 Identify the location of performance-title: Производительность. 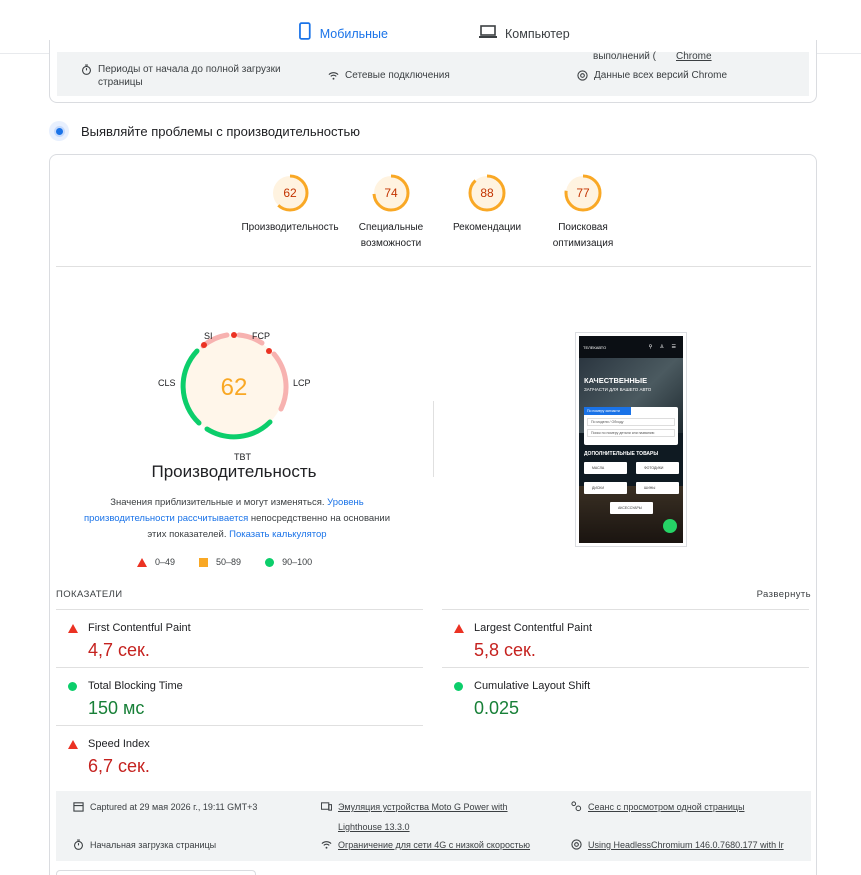
(234, 471).